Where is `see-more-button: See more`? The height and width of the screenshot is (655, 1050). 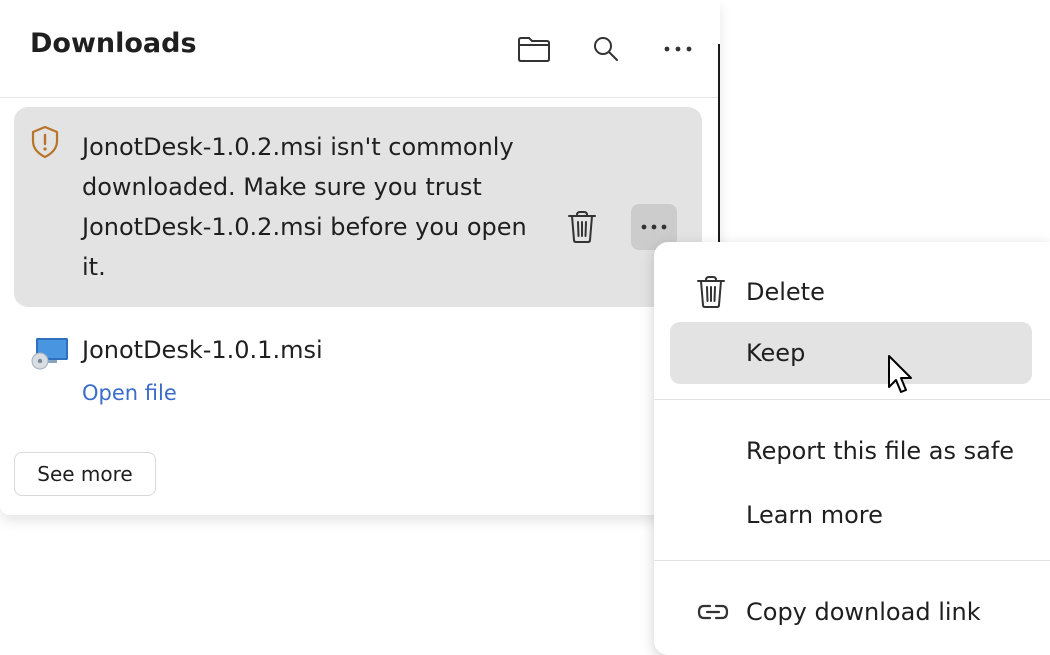
see-more-button: See more is located at coordinates (85, 474).